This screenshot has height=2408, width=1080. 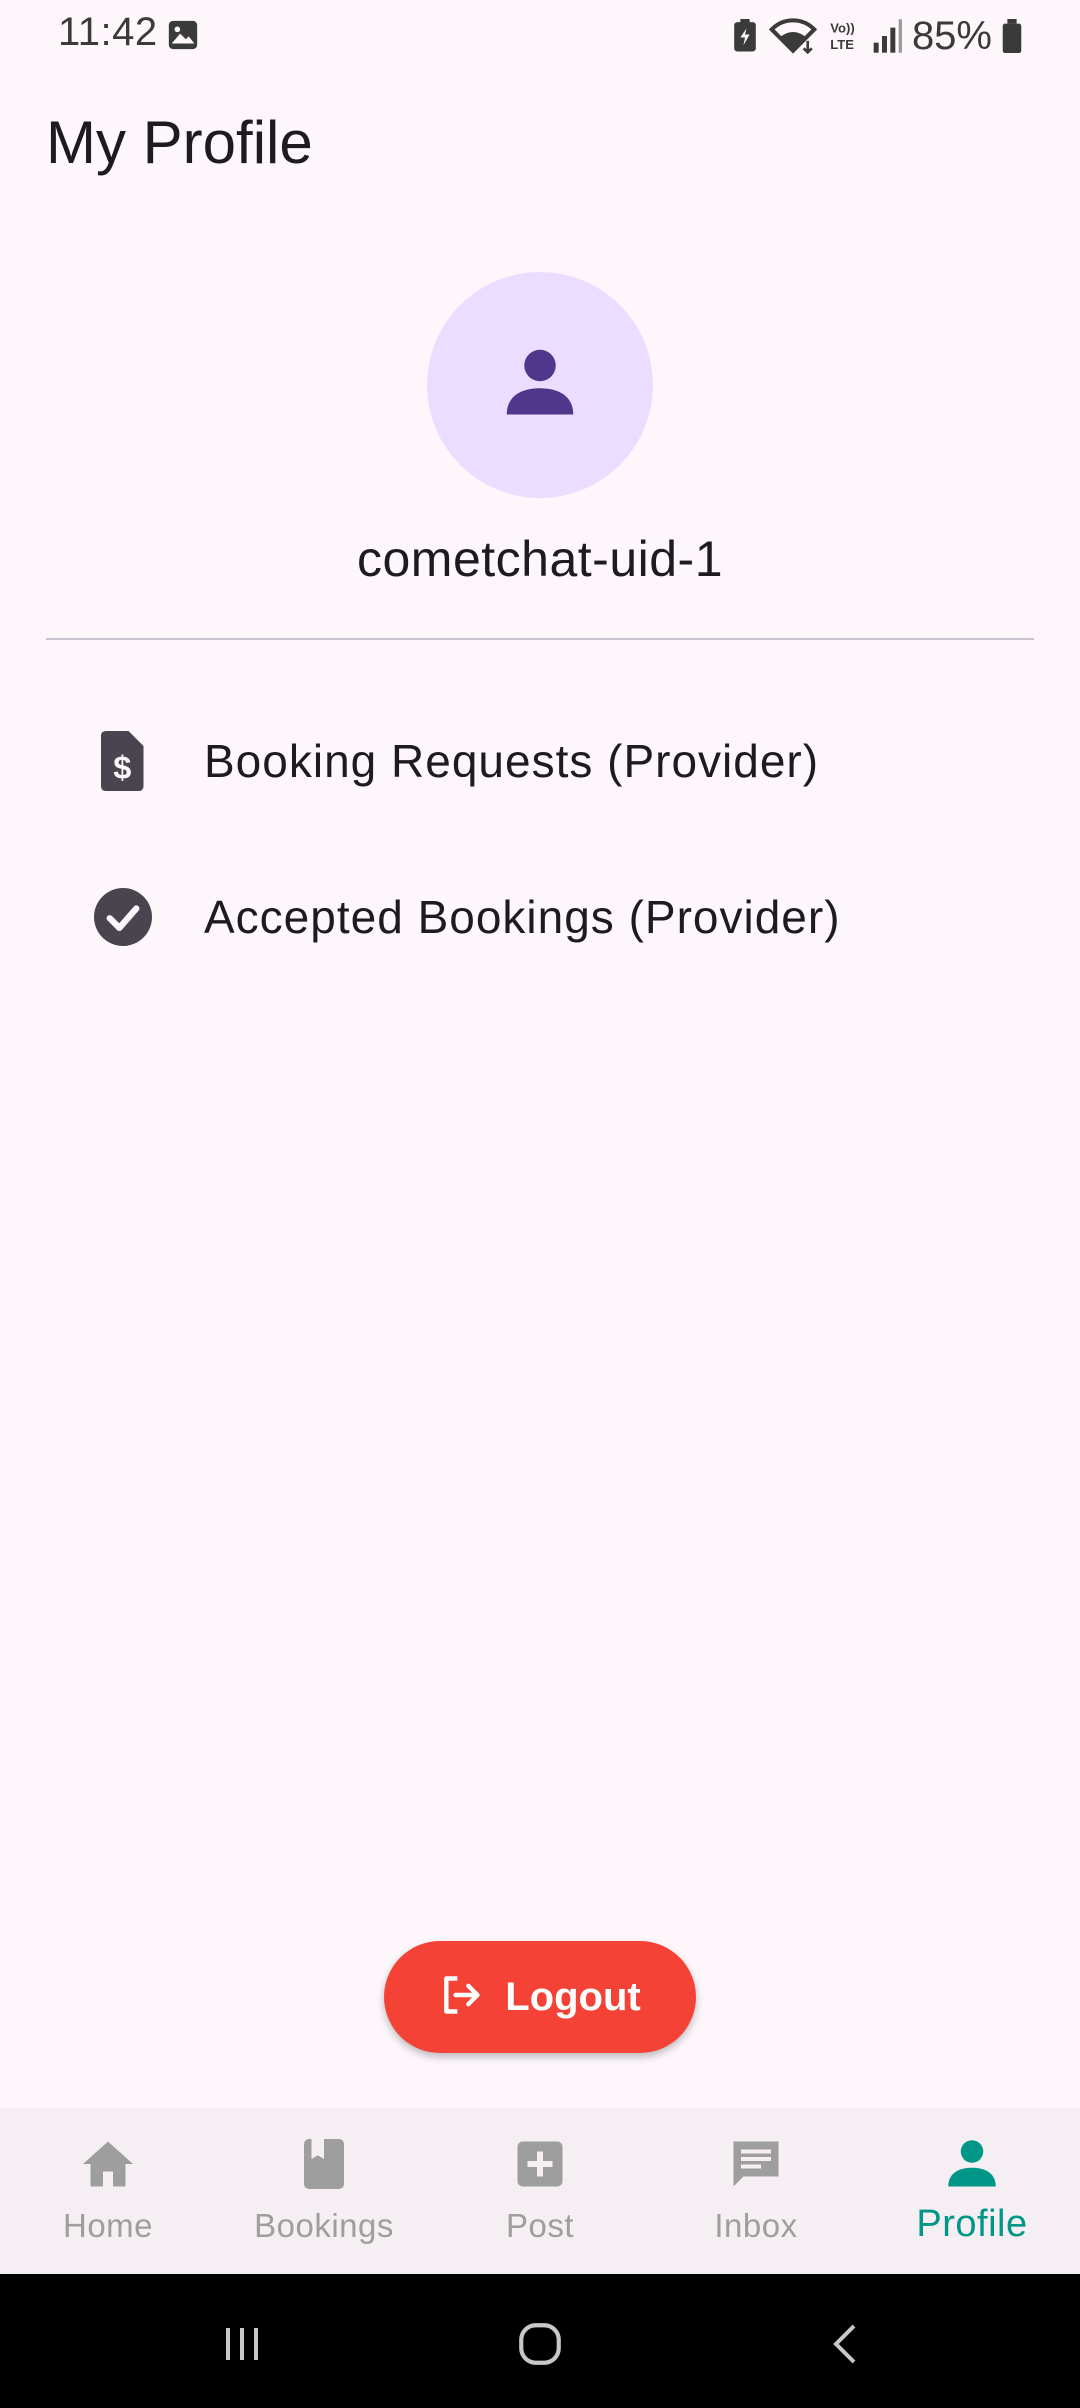 What do you see at coordinates (324, 2166) in the screenshot?
I see `book-icon` at bounding box center [324, 2166].